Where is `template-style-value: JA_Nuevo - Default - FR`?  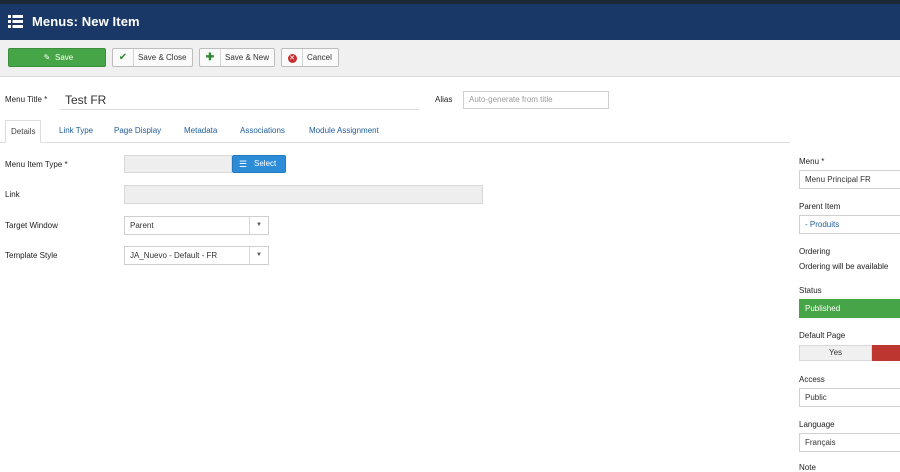
template-style-value: JA_Nuevo - Default - FR is located at coordinates (174, 255).